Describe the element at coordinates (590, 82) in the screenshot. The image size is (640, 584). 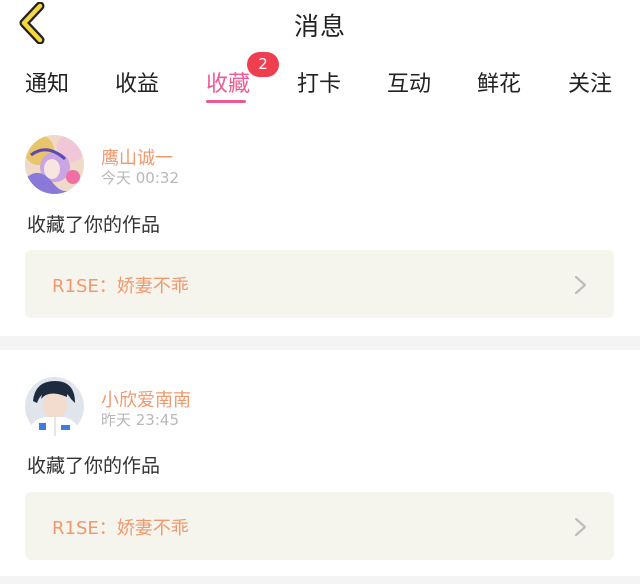
I see `tab-follows: 关注` at that location.